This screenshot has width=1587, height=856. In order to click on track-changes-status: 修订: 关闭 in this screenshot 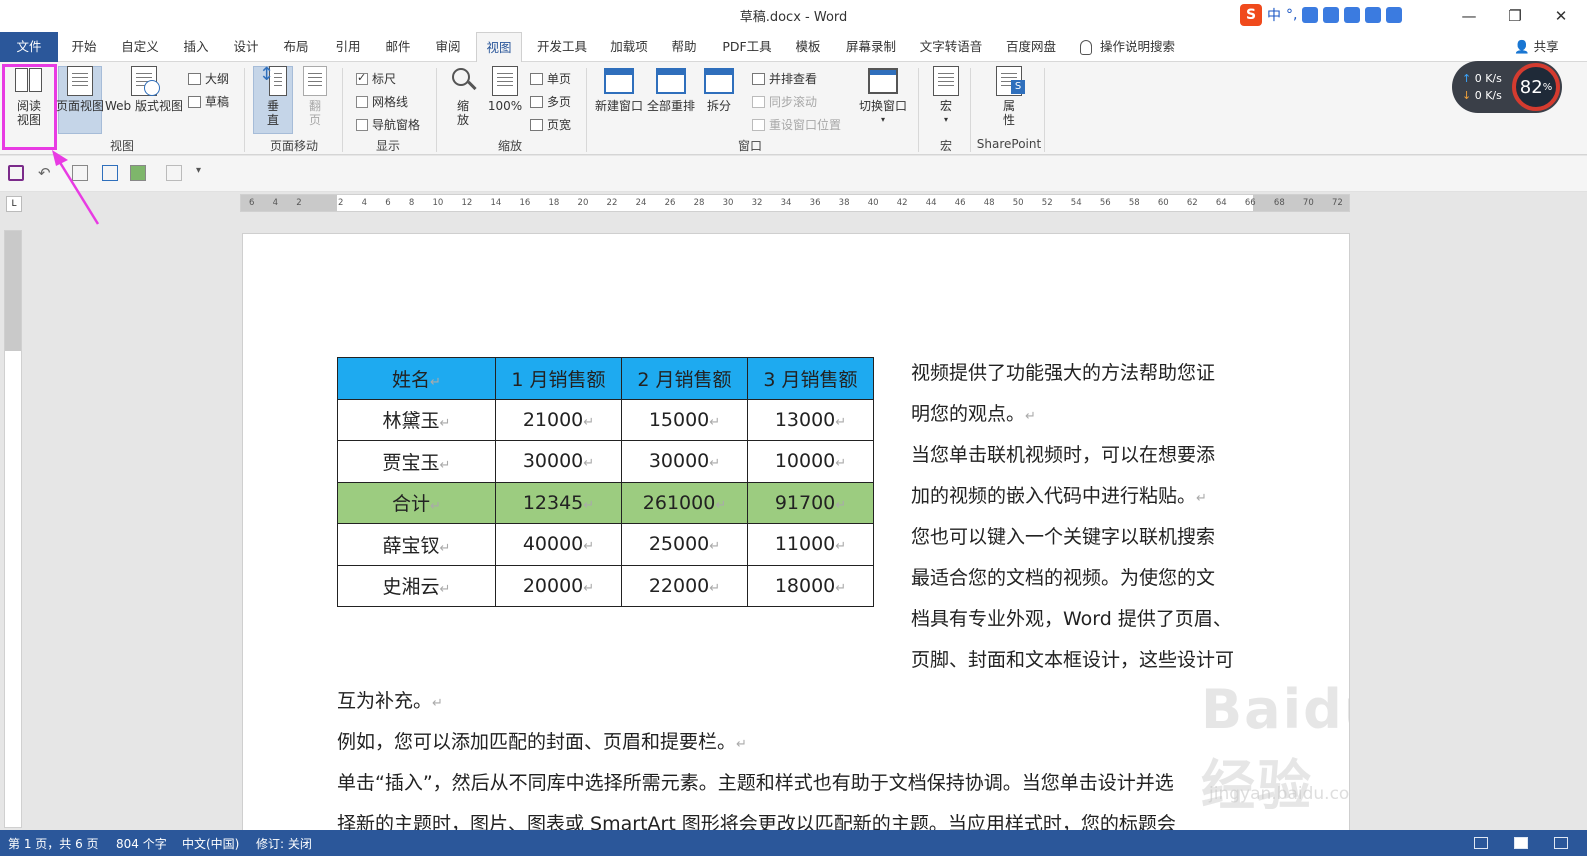, I will do `click(284, 843)`.